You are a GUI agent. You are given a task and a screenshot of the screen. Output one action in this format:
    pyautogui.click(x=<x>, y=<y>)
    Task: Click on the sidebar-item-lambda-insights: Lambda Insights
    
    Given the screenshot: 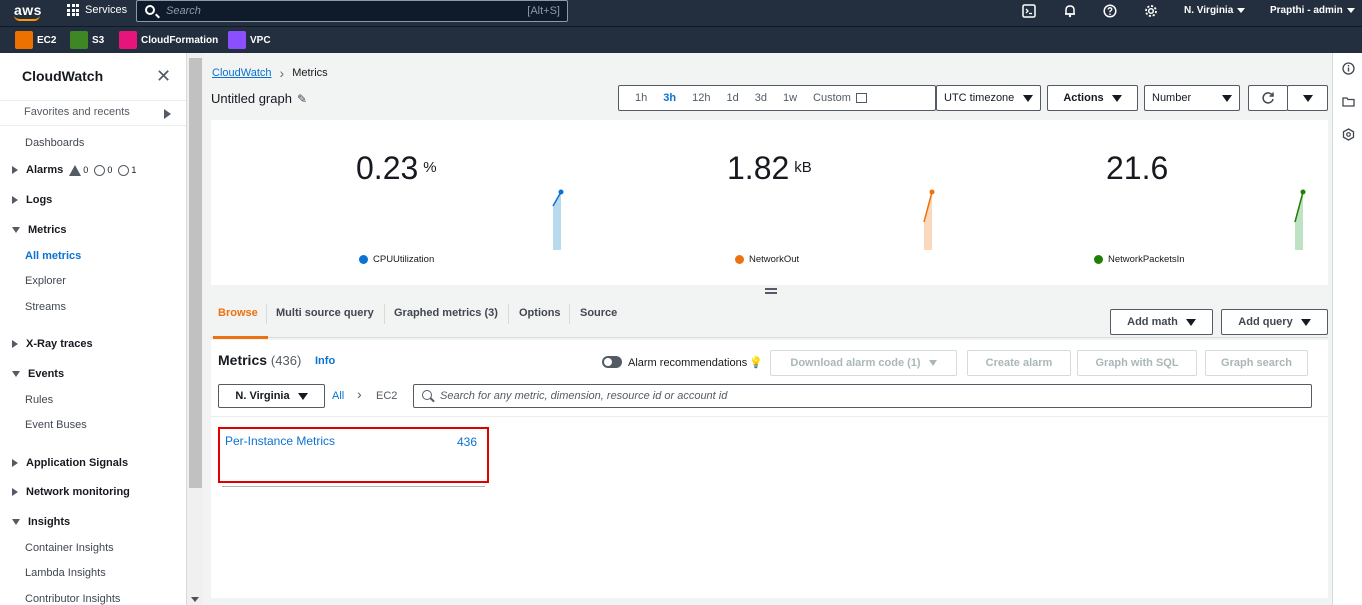 What is the action you would take?
    pyautogui.click(x=65, y=573)
    